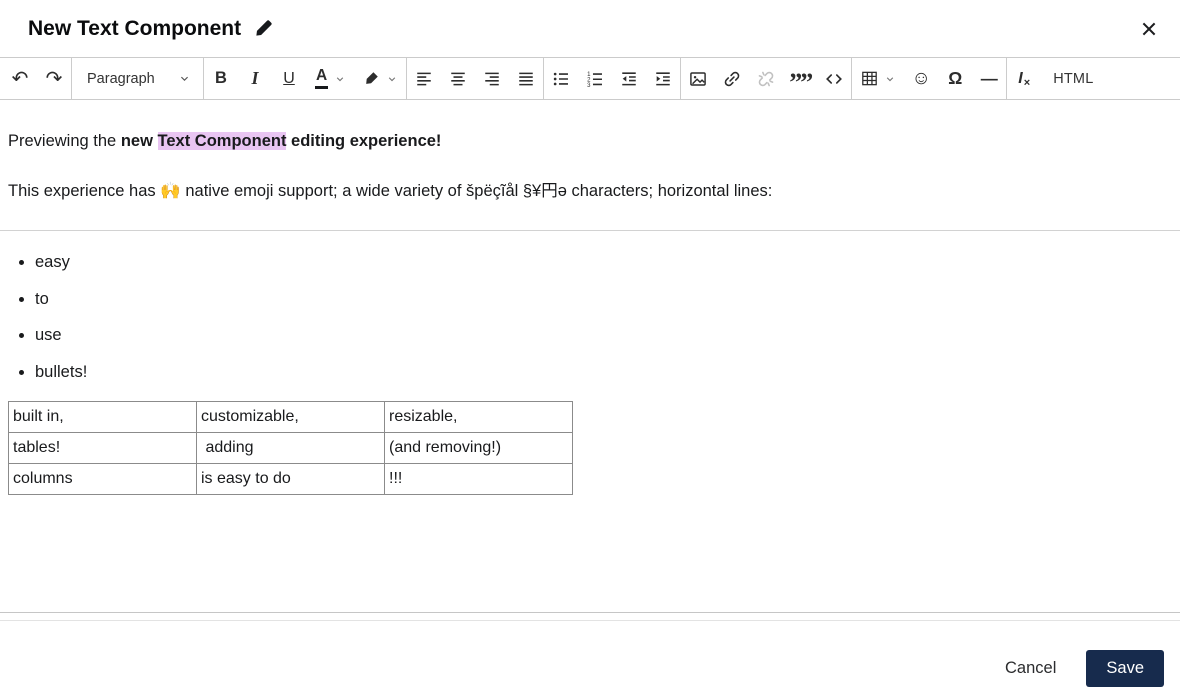 Image resolution: width=1180 pixels, height=698 pixels. What do you see at coordinates (102, 448) in the screenshot?
I see `table-cell: tables!` at bounding box center [102, 448].